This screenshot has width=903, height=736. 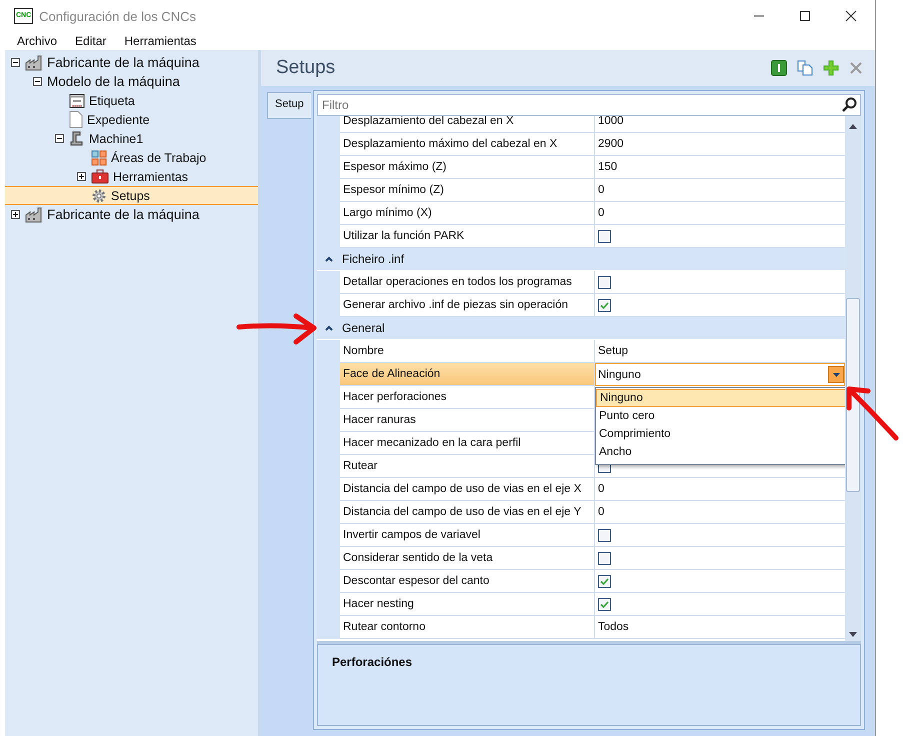 What do you see at coordinates (613, 351) in the screenshot?
I see `property-value: Setup` at bounding box center [613, 351].